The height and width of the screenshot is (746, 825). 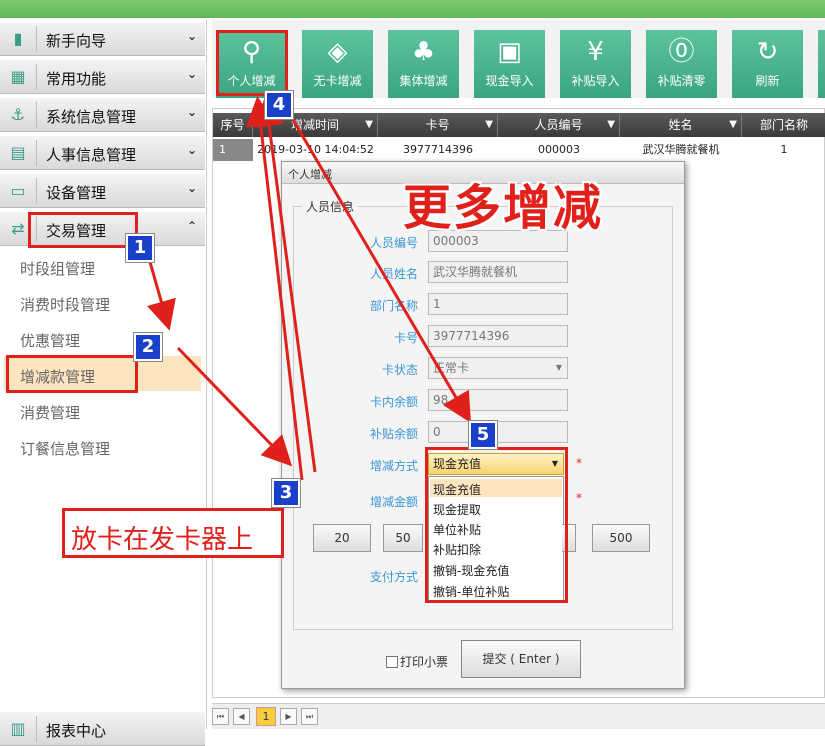 I want to click on sidebar-section-label: 常用功能, so click(x=76, y=79).